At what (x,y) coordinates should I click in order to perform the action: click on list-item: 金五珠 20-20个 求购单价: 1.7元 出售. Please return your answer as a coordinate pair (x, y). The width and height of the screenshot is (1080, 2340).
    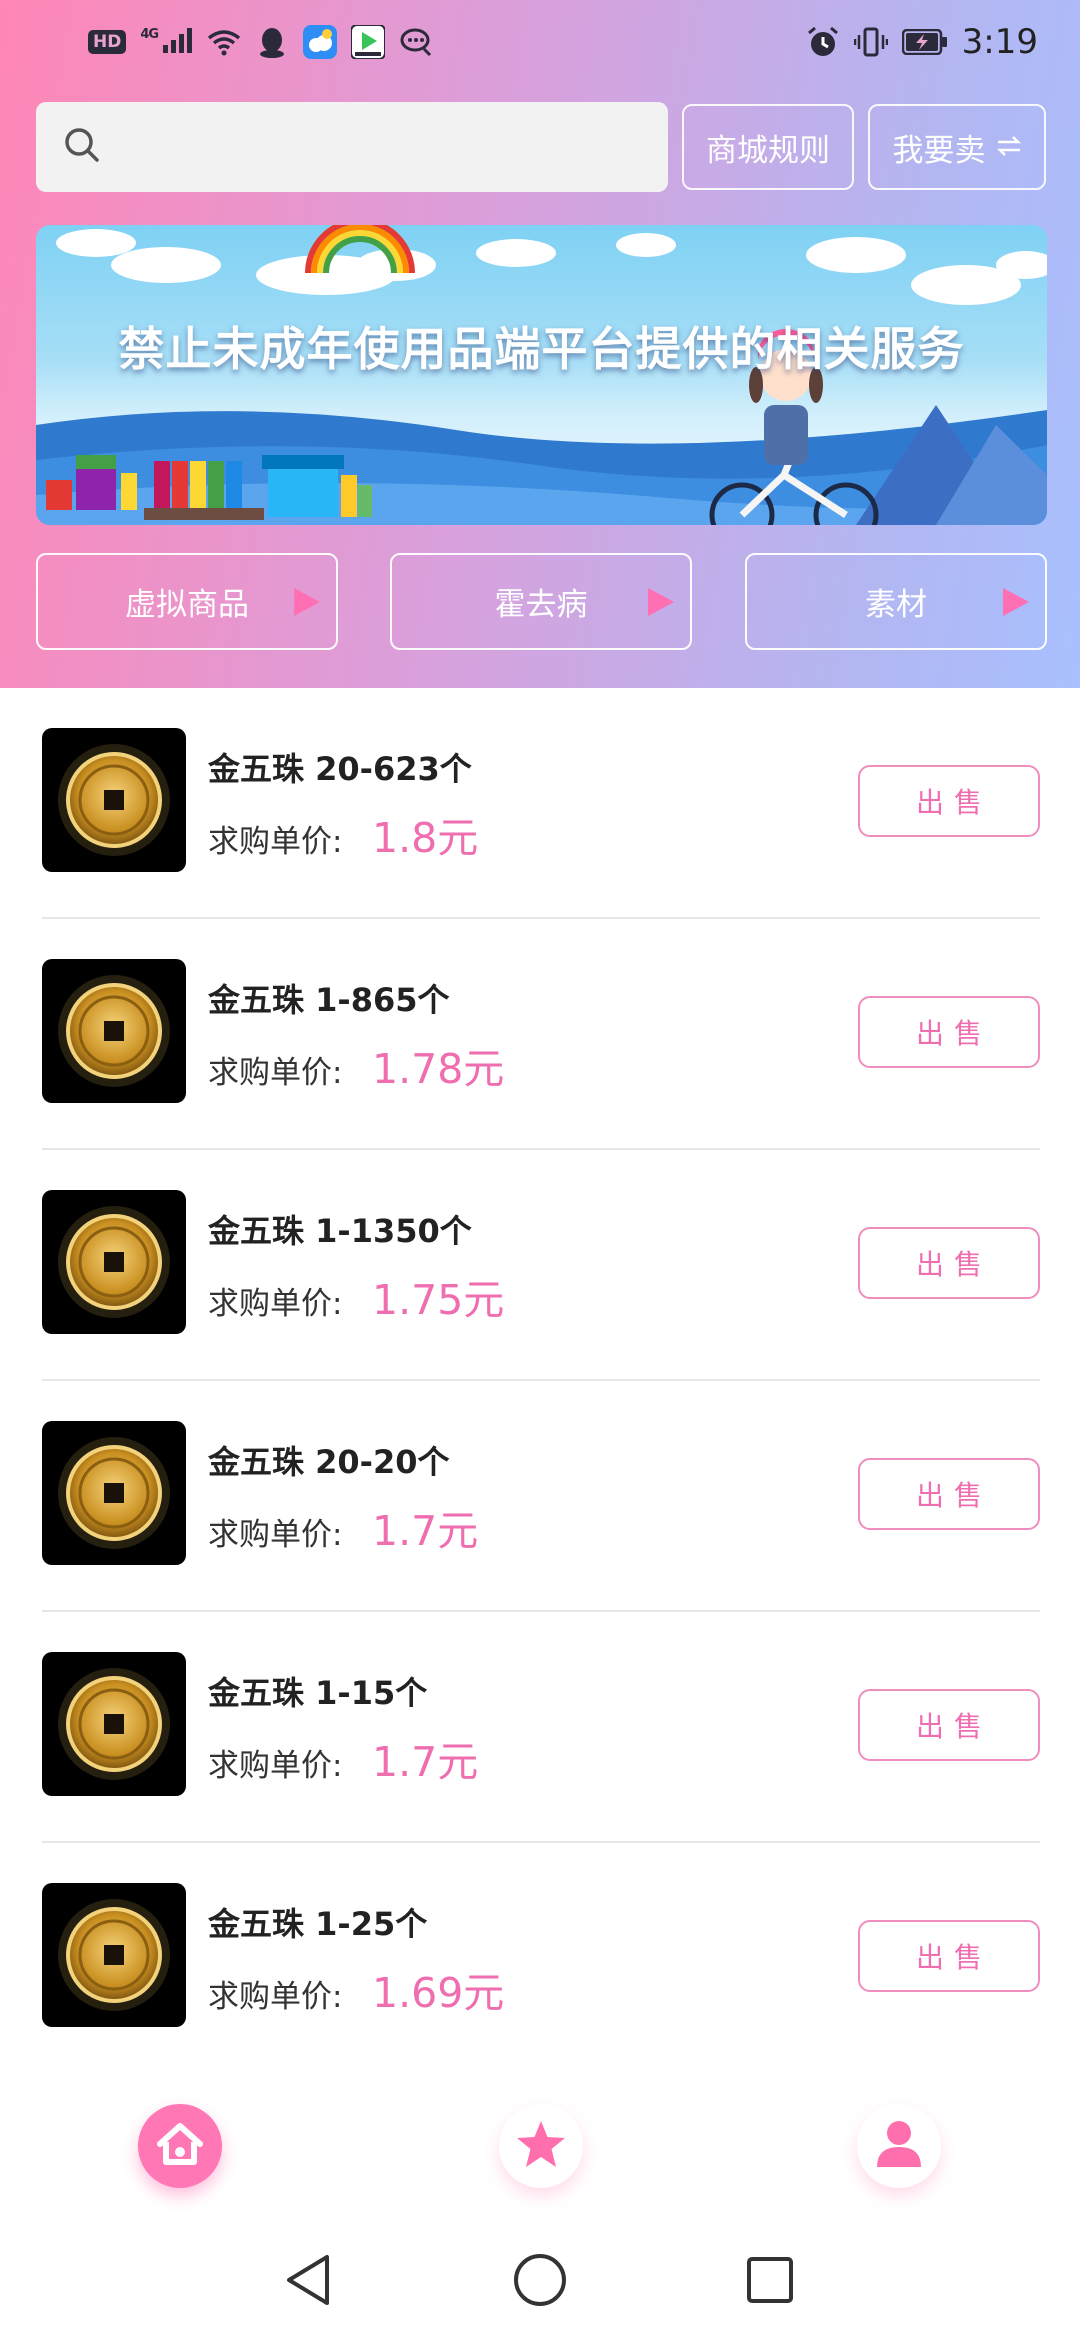
    Looking at the image, I should click on (541, 1496).